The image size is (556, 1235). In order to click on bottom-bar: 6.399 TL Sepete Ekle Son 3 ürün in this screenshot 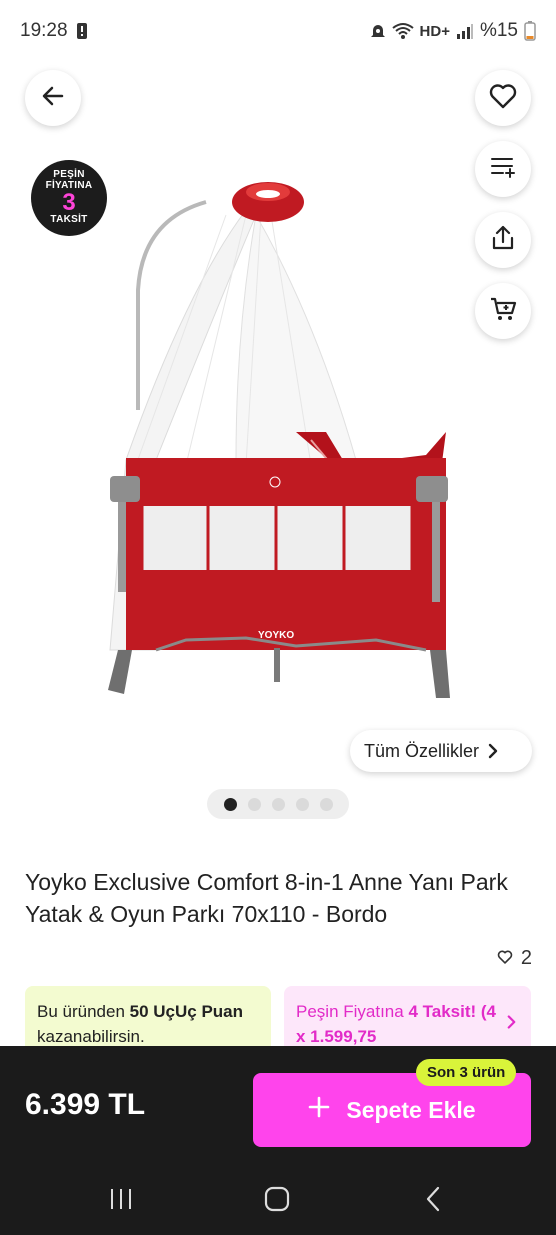, I will do `click(278, 1105)`.